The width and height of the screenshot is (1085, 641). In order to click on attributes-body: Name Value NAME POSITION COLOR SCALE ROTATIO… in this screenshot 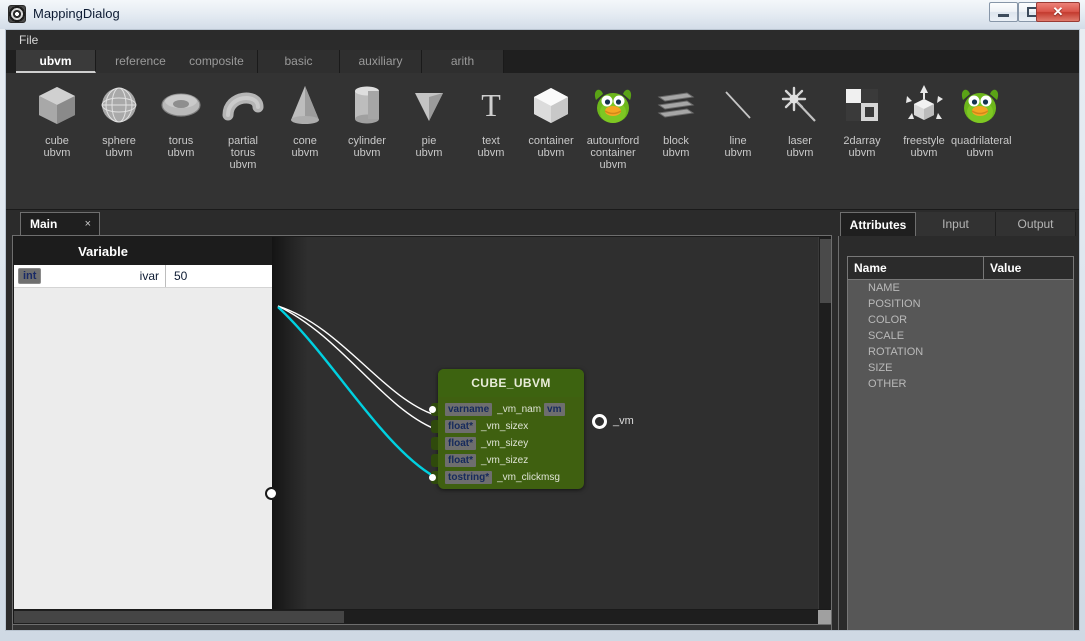, I will do `click(958, 433)`.